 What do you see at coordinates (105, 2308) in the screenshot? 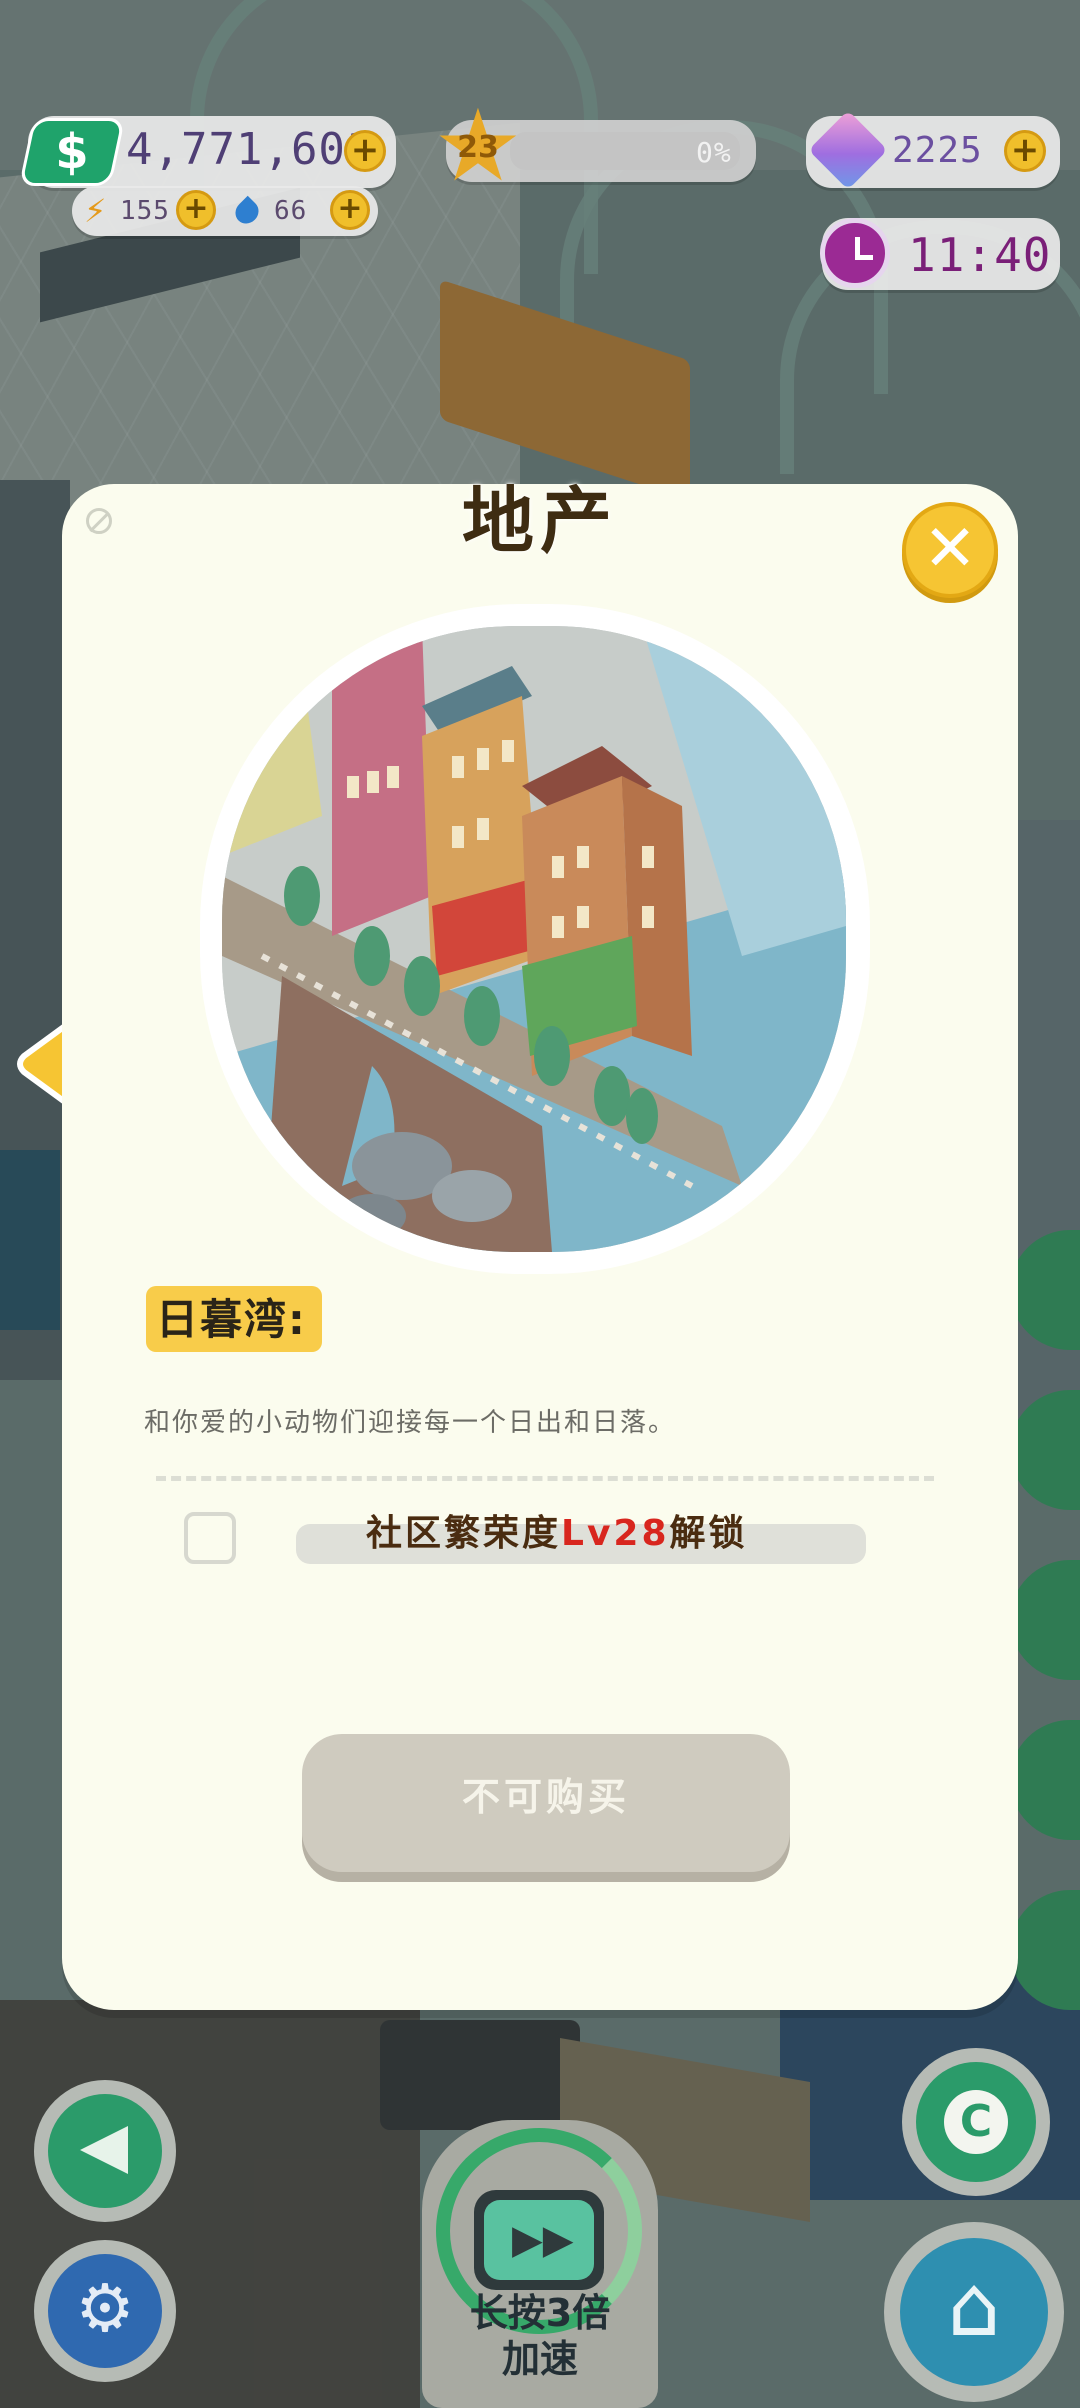
I see `settings-gear-icon: ⚙` at bounding box center [105, 2308].